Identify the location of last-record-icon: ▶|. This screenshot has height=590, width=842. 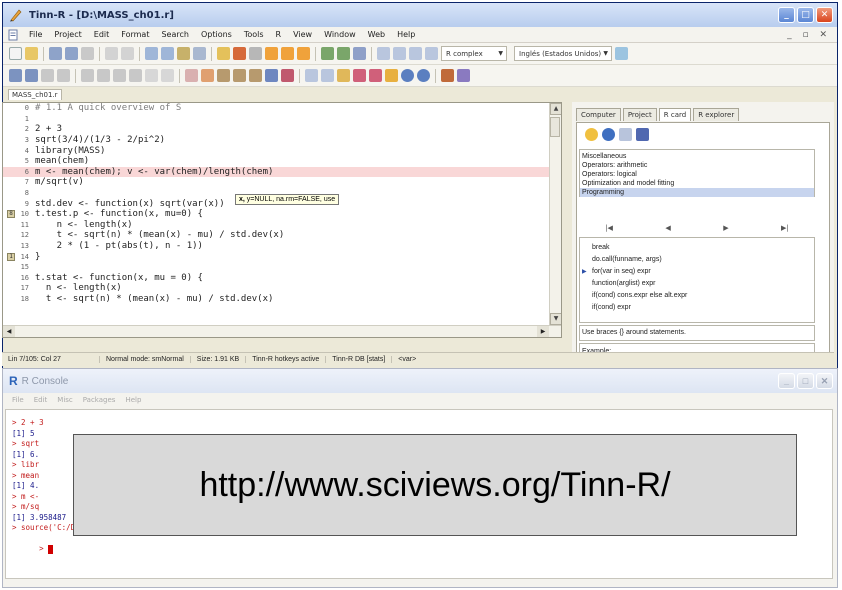
(785, 228).